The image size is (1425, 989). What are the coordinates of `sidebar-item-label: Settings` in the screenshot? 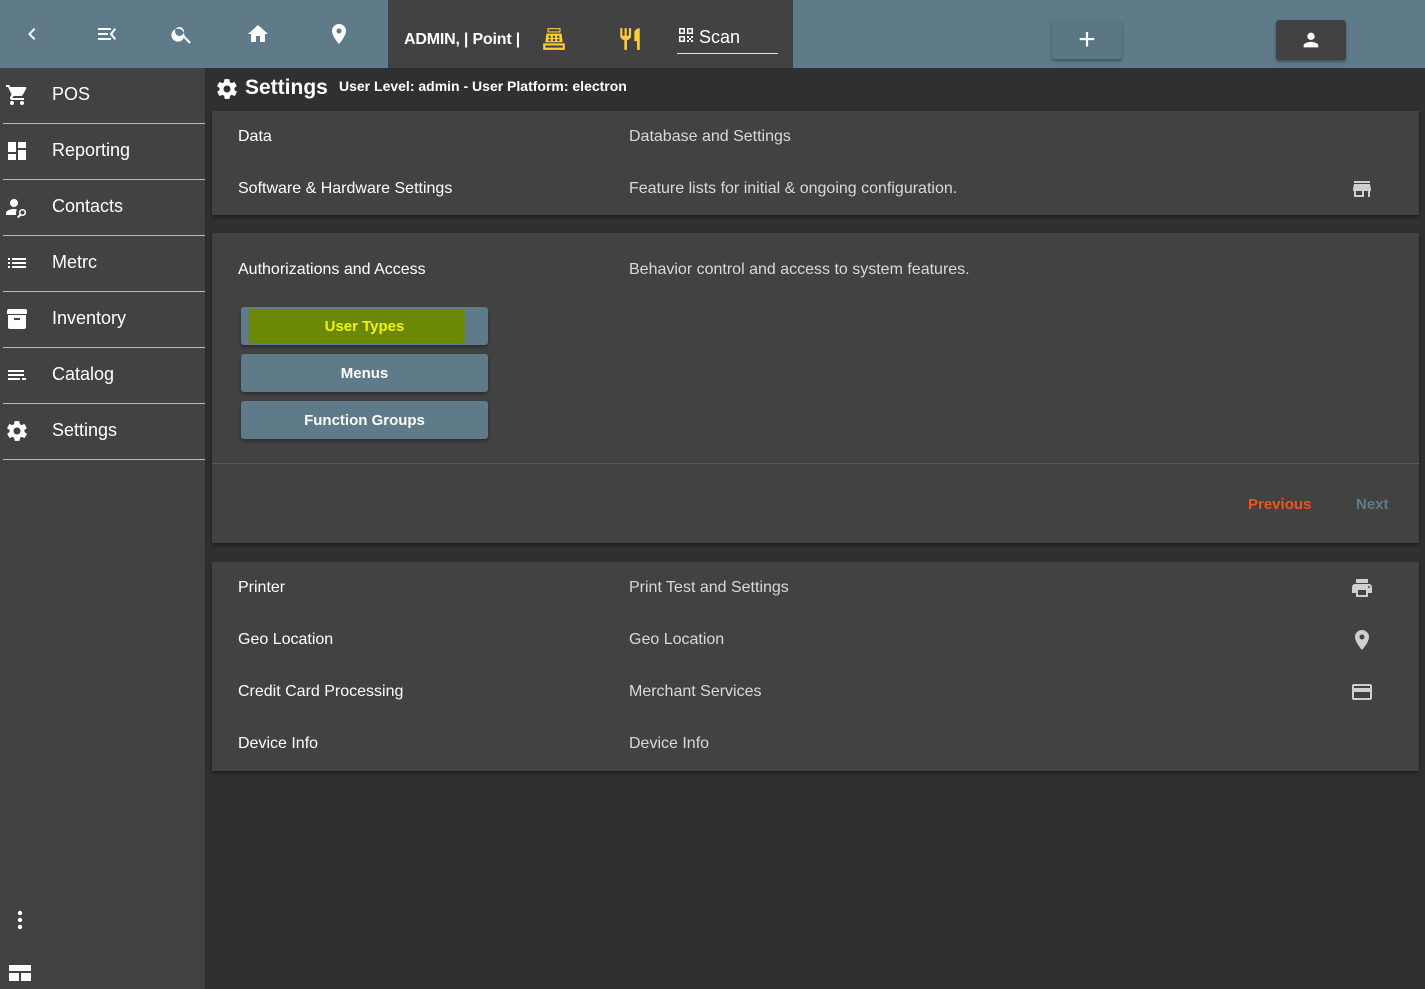 It's located at (85, 430).